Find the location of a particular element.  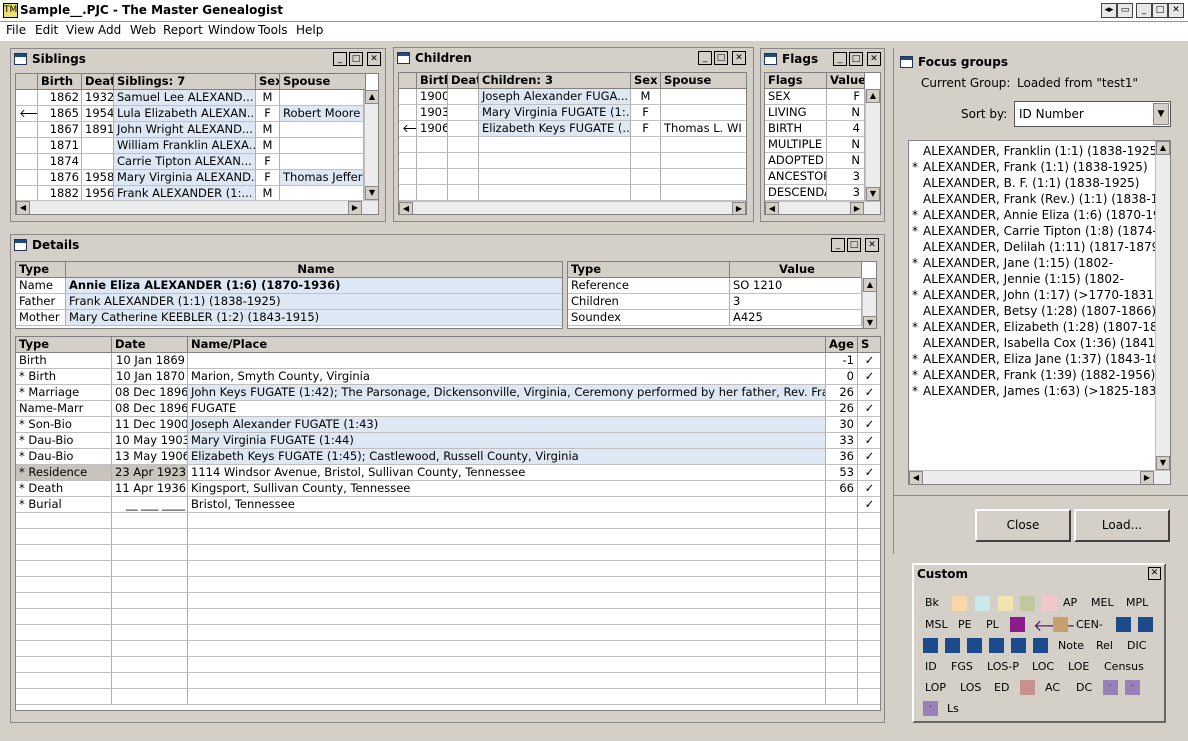

event-sure-cell: ✓ is located at coordinates (869, 489).